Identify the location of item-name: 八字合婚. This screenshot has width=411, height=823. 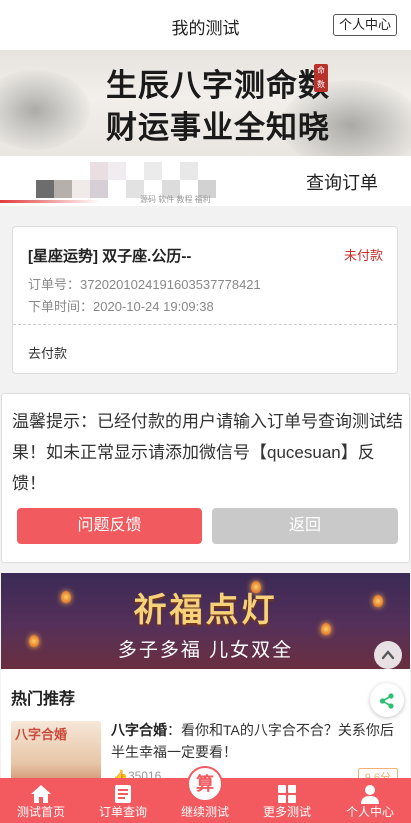
(139, 730).